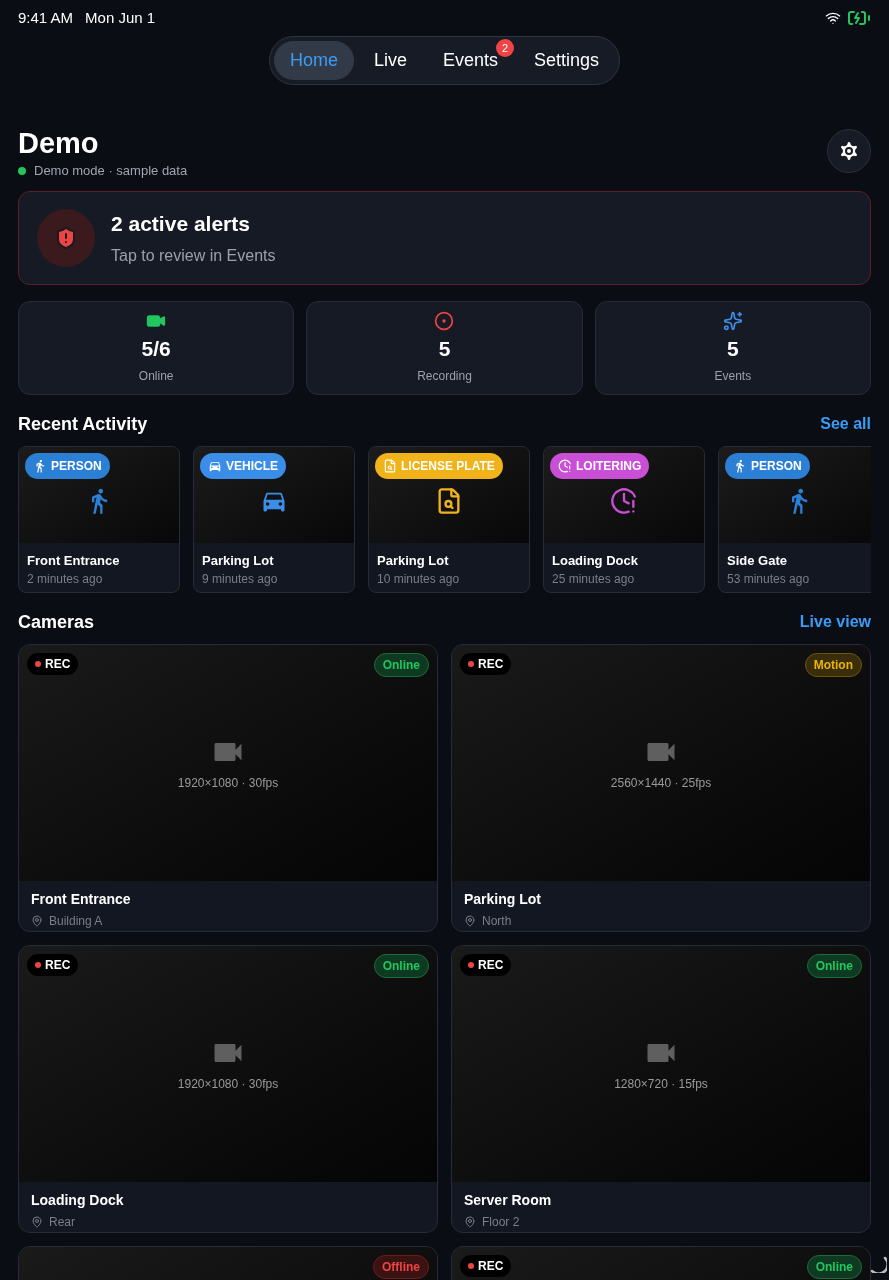  What do you see at coordinates (503, 899) in the screenshot?
I see `camera-name: Parking Lot` at bounding box center [503, 899].